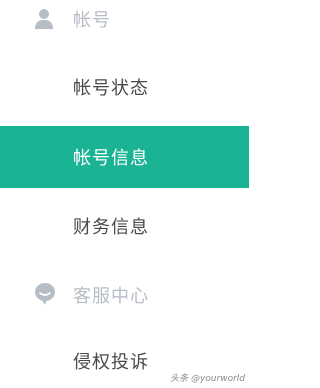  I want to click on menu-item-account-info: 帐号信息, so click(124, 157).